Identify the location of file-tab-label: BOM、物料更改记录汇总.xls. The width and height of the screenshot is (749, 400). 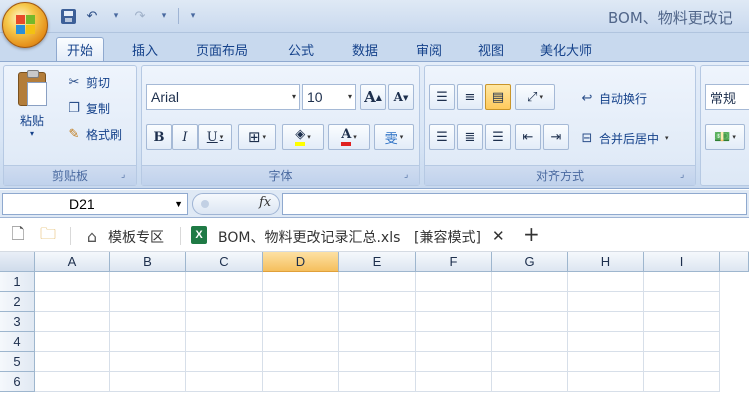
(309, 237).